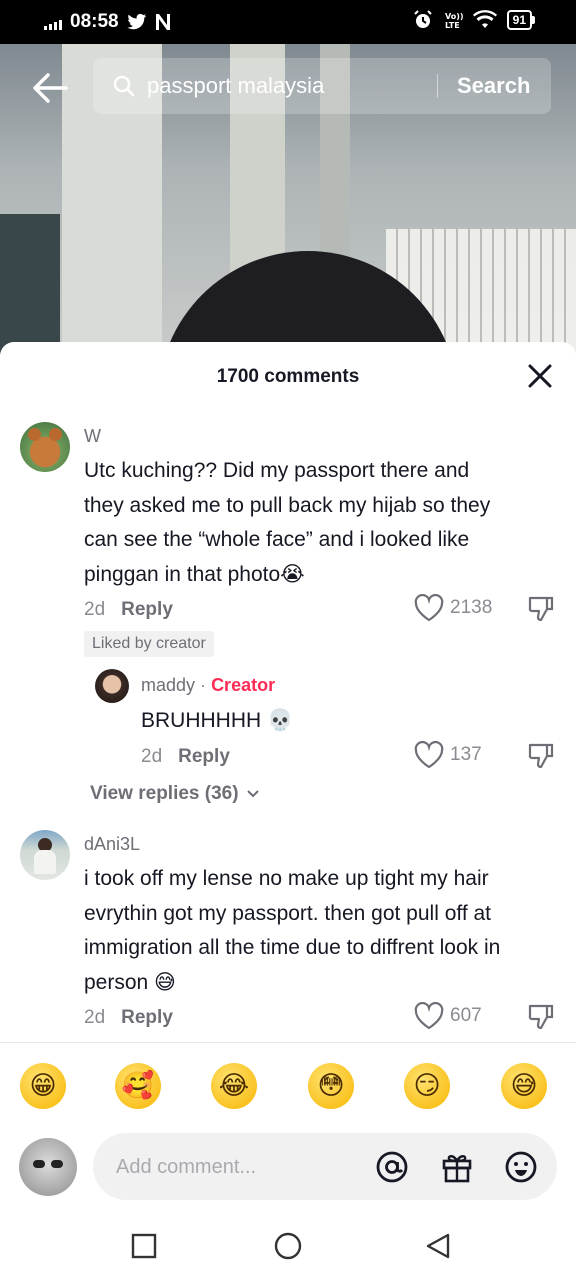 The height and width of the screenshot is (1280, 576). Describe the element at coordinates (208, 685) in the screenshot. I see `reply-header: maddy · Creator` at that location.